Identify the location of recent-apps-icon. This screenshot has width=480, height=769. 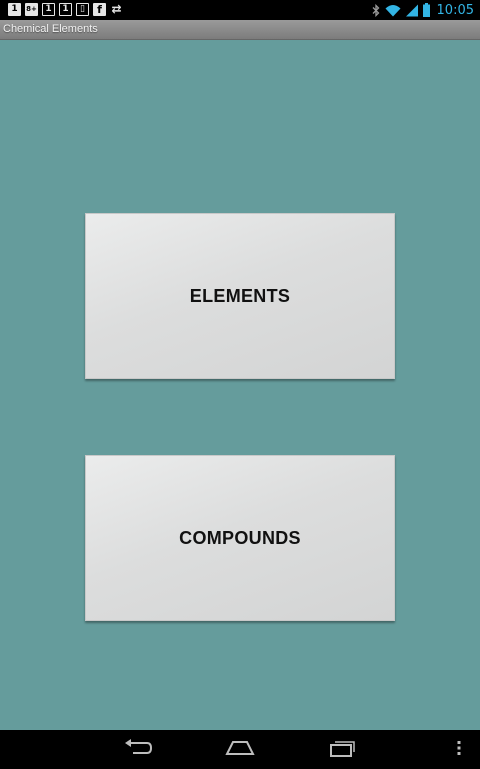
(343, 750).